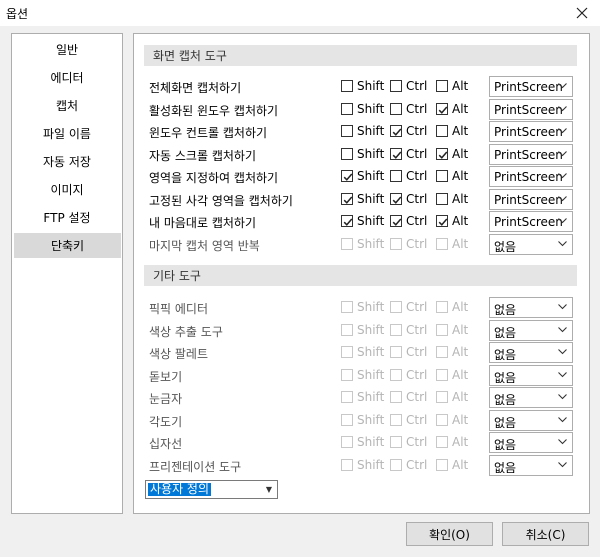  I want to click on sidebar-item-general: 일반, so click(67, 49).